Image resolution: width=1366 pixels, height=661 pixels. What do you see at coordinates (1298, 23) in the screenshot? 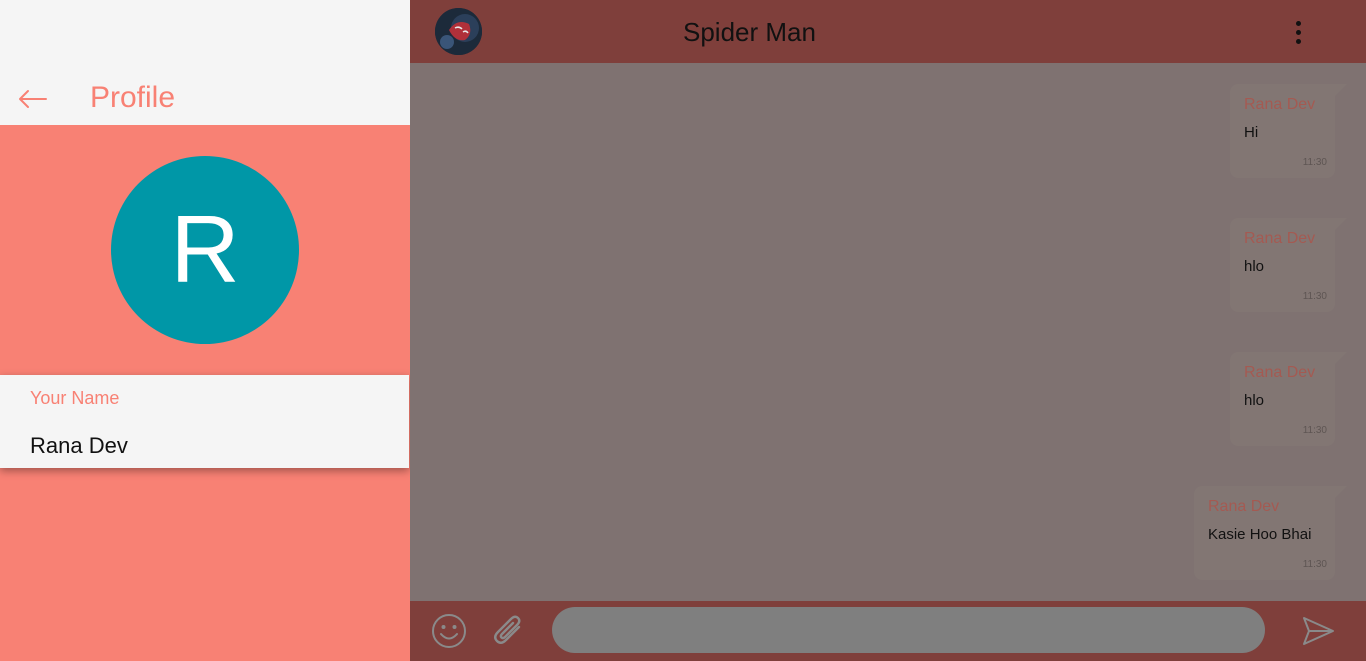
I see `more-vertical-icon` at bounding box center [1298, 23].